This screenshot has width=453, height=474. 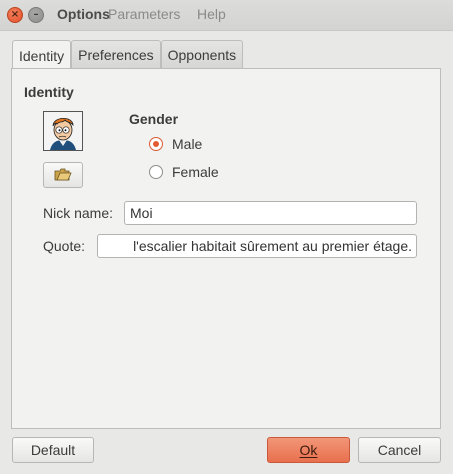 What do you see at coordinates (154, 119) in the screenshot?
I see `gender-section-title: Gender` at bounding box center [154, 119].